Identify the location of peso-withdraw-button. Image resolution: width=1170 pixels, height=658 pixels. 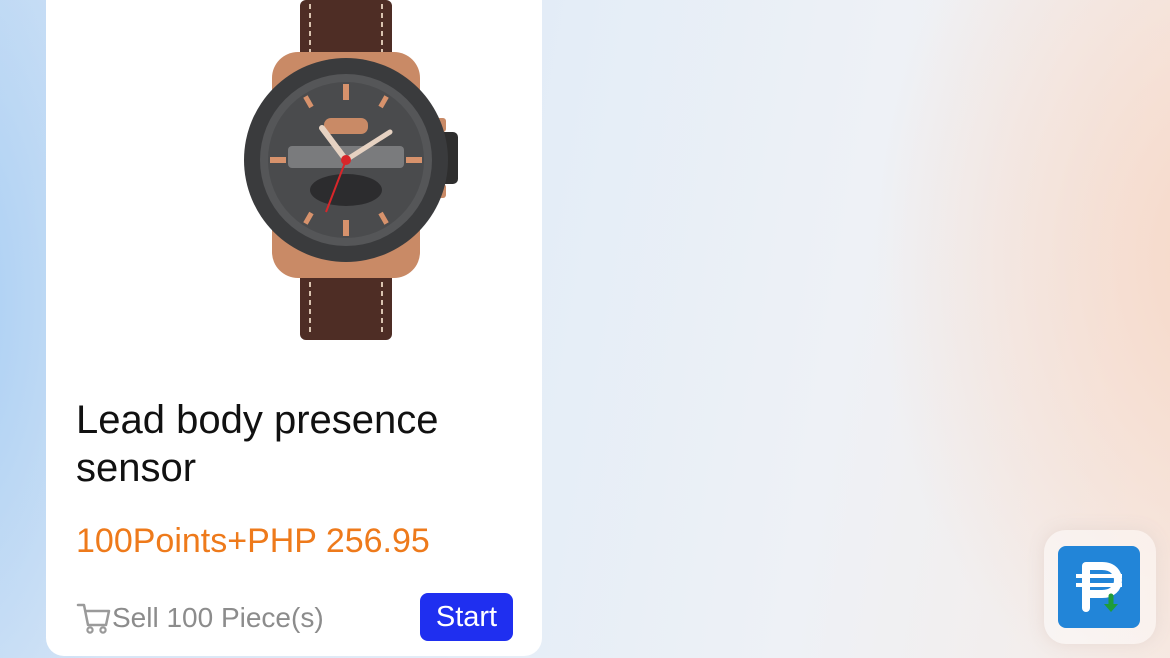
(1099, 587).